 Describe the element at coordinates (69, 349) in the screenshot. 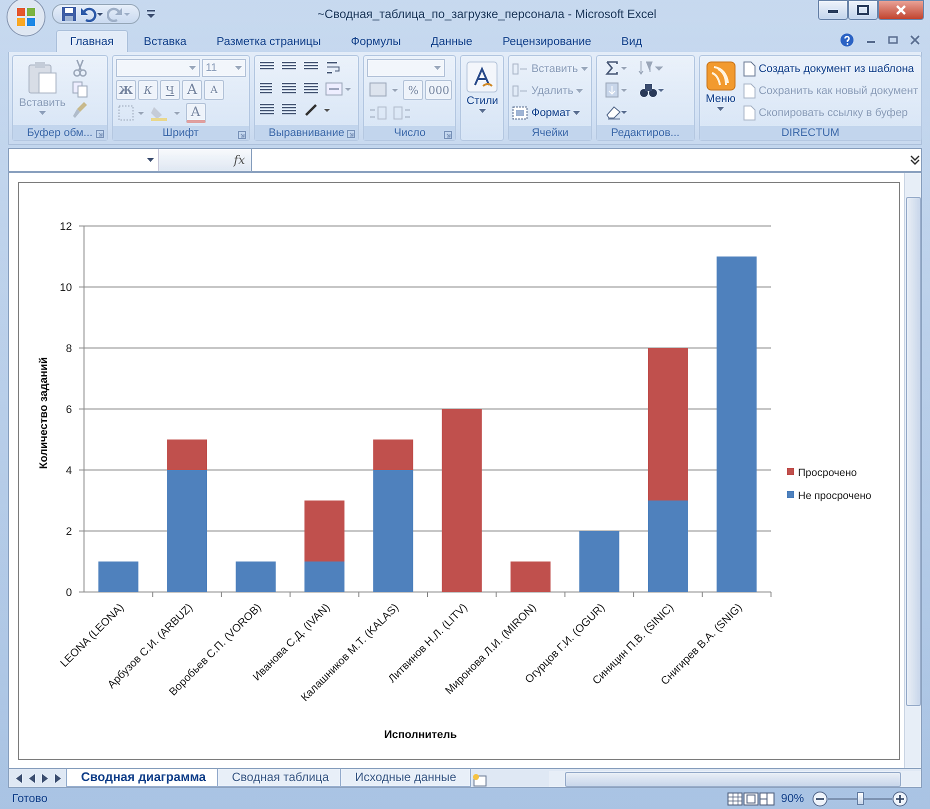

I see `y-tick-label: 8` at that location.